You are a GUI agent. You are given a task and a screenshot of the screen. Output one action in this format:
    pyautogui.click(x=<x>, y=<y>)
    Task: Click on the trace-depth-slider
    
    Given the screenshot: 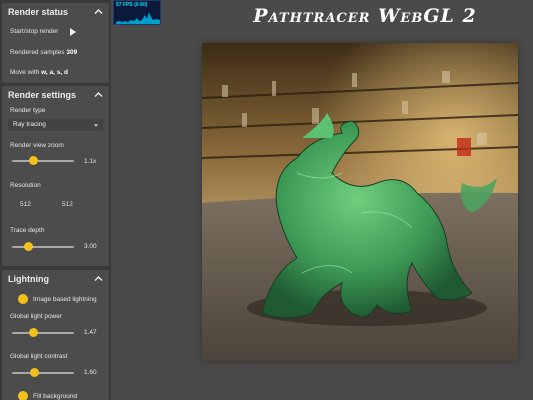 What is the action you would take?
    pyautogui.click(x=43, y=247)
    